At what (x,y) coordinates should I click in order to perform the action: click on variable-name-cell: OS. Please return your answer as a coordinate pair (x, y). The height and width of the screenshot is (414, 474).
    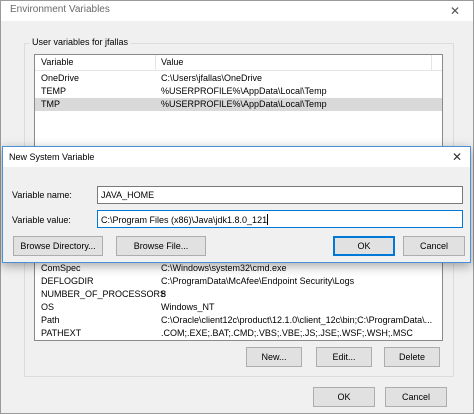
    Looking at the image, I should click on (48, 307).